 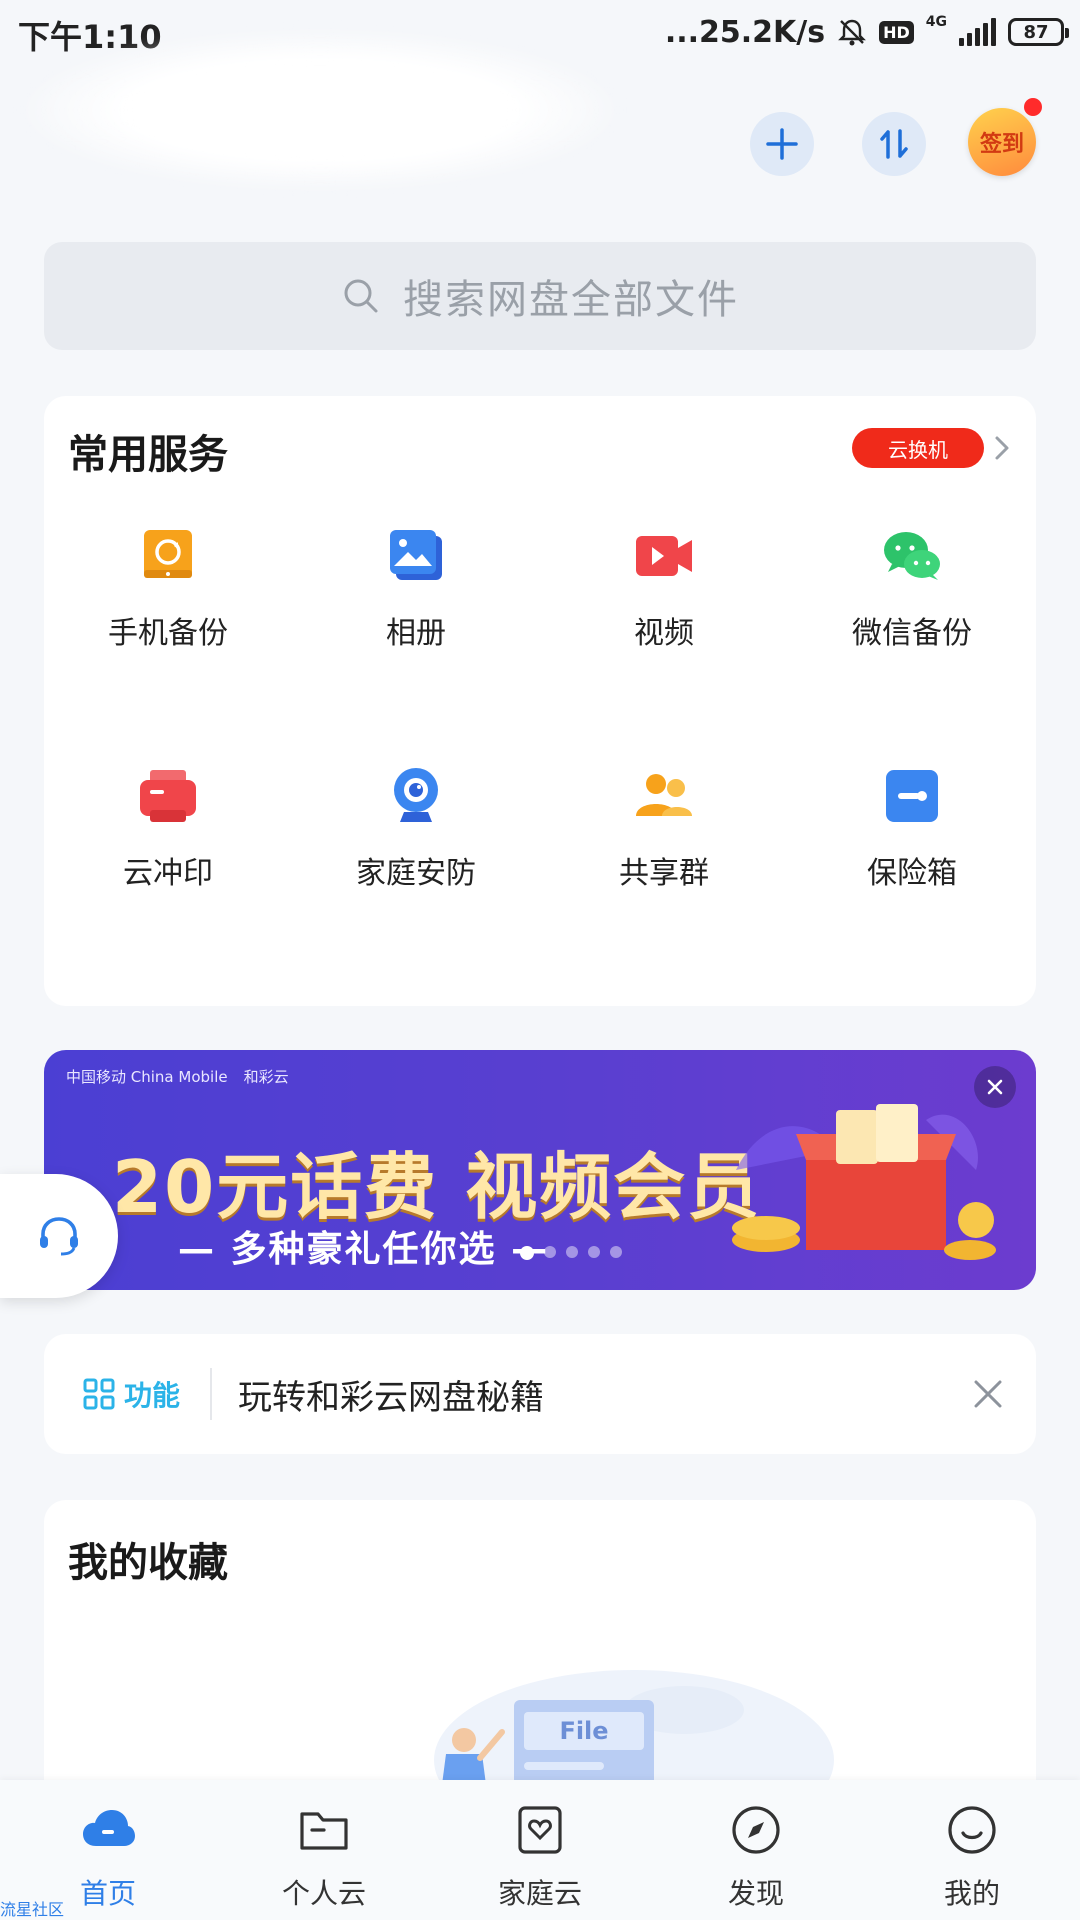 What do you see at coordinates (416, 633) in the screenshot?
I see `service-label: 相册` at bounding box center [416, 633].